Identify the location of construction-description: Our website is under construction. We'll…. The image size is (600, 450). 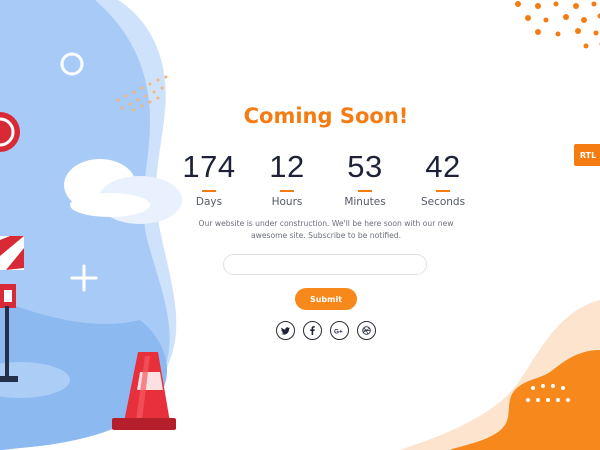
(326, 229).